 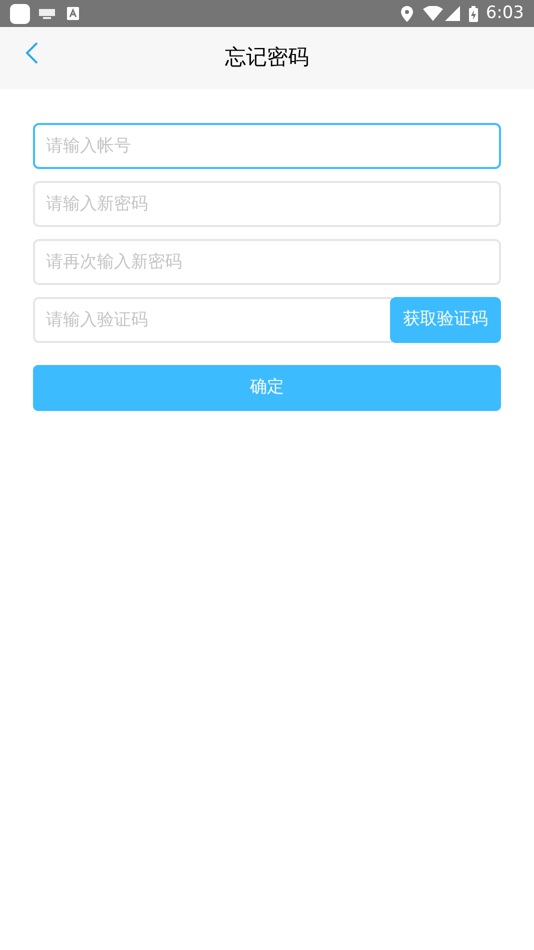 What do you see at coordinates (267, 58) in the screenshot?
I see `page-title: 忘记密码` at bounding box center [267, 58].